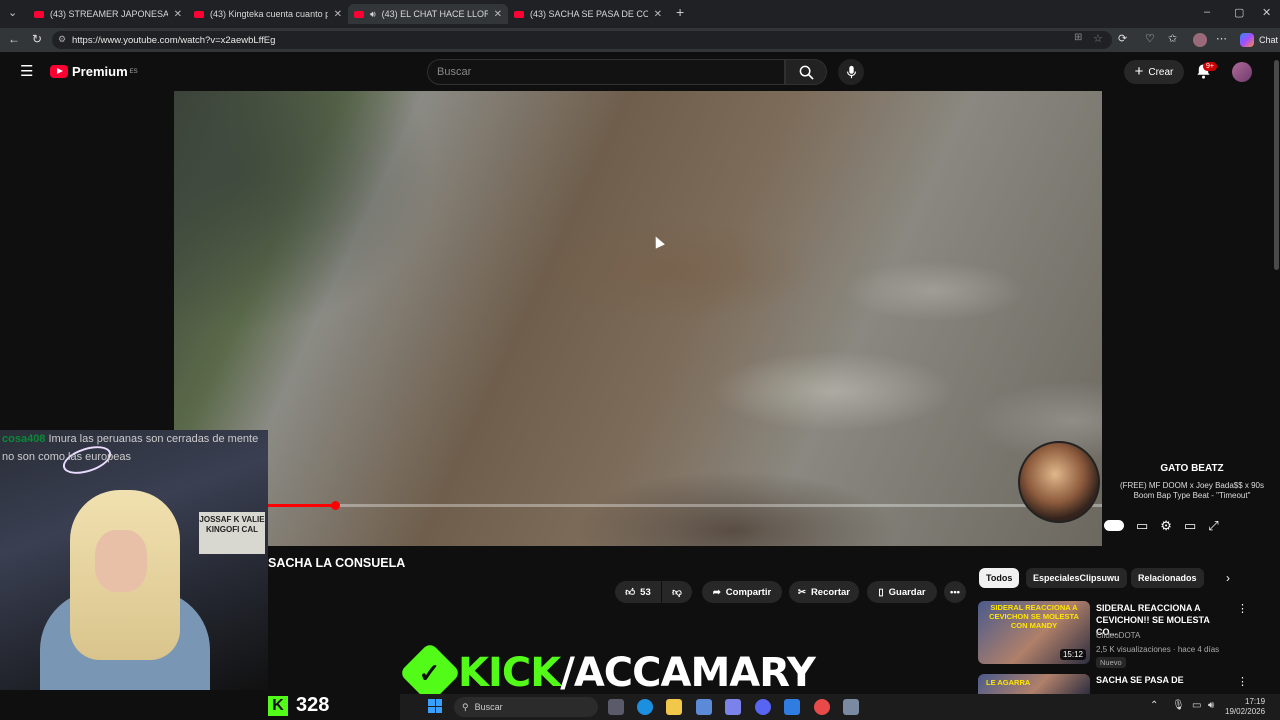 This screenshot has width=1280, height=720. What do you see at coordinates (26, 71) in the screenshot?
I see `menu-hamburger-icon: ☰` at bounding box center [26, 71].